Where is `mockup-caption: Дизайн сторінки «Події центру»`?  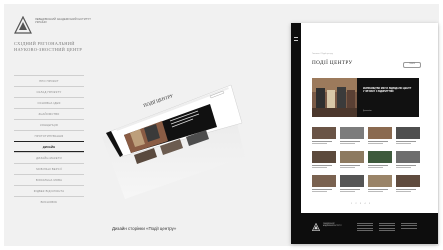 mockup-caption: Дизайн сторінки «Події центру» is located at coordinates (144, 228).